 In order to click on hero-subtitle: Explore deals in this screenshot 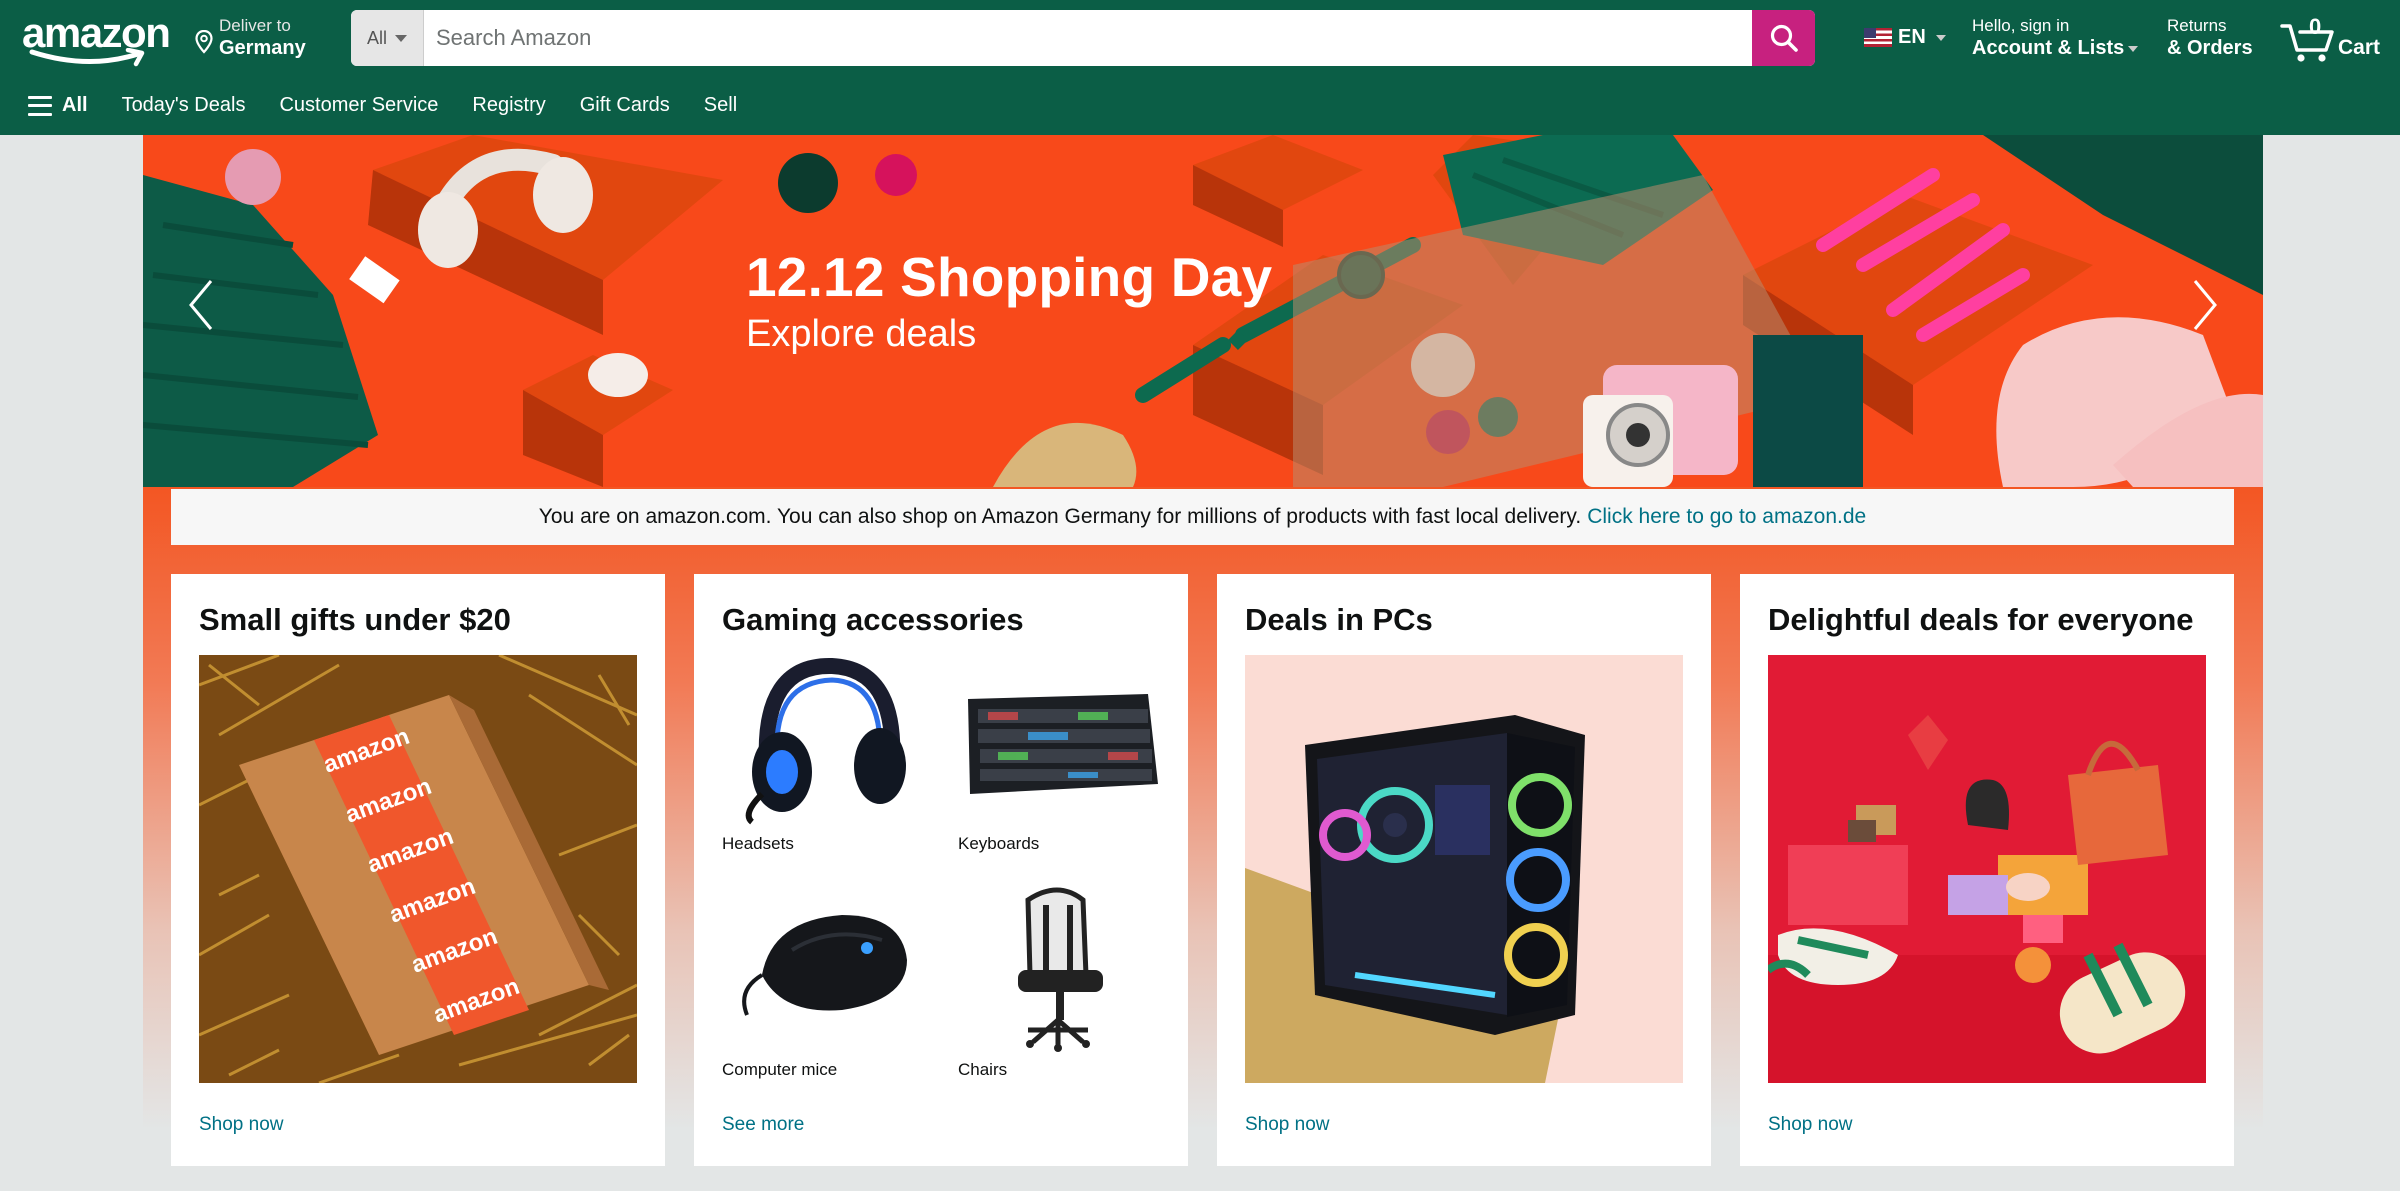, I will do `click(861, 334)`.